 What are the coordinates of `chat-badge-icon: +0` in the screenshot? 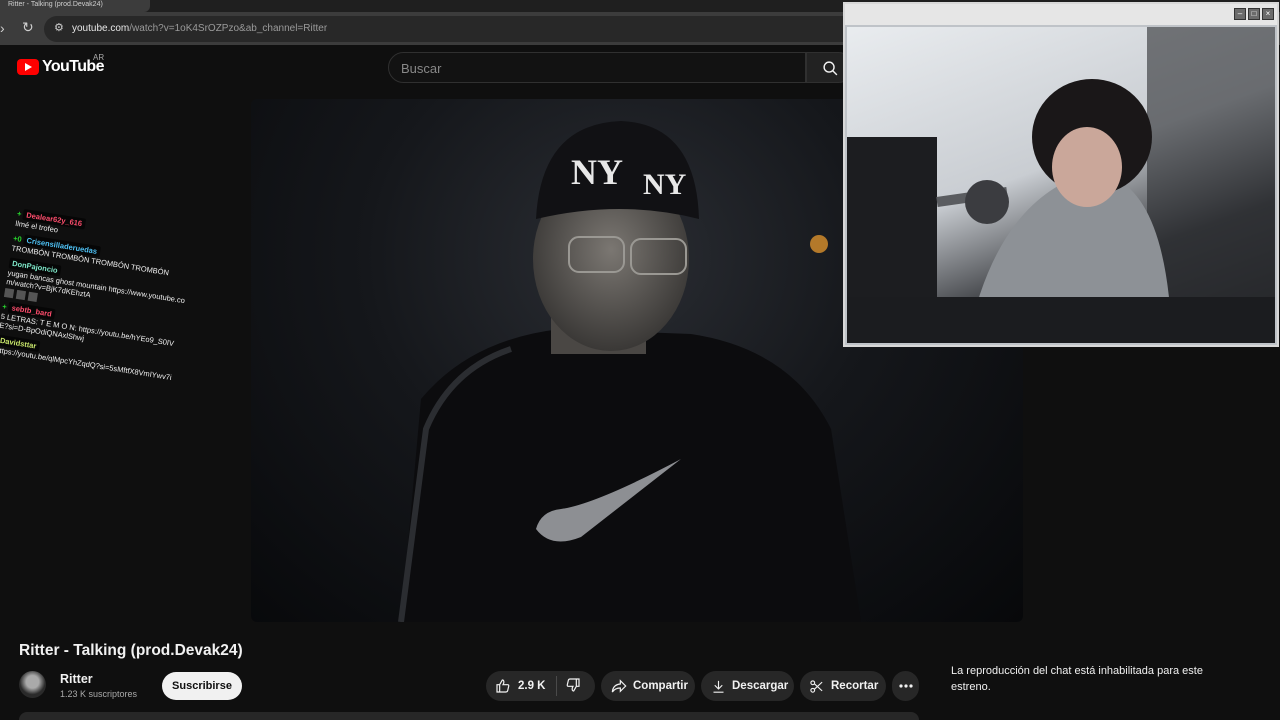 It's located at (17, 238).